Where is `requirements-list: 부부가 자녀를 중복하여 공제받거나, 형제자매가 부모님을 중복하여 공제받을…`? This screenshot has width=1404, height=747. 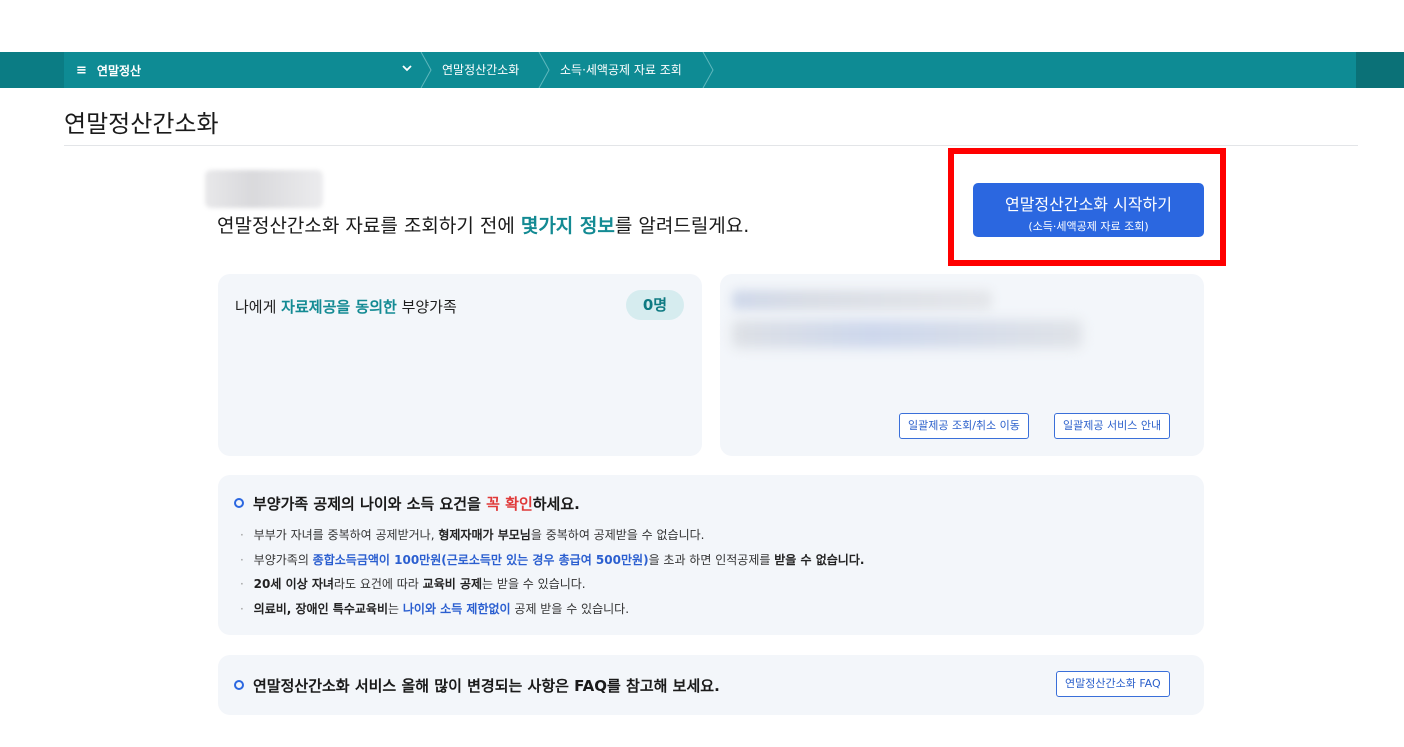
requirements-list: 부부가 자녀를 중복하여 공제받거나, 형제자매가 부모님을 중복하여 공제받을… is located at coordinates (552, 572).